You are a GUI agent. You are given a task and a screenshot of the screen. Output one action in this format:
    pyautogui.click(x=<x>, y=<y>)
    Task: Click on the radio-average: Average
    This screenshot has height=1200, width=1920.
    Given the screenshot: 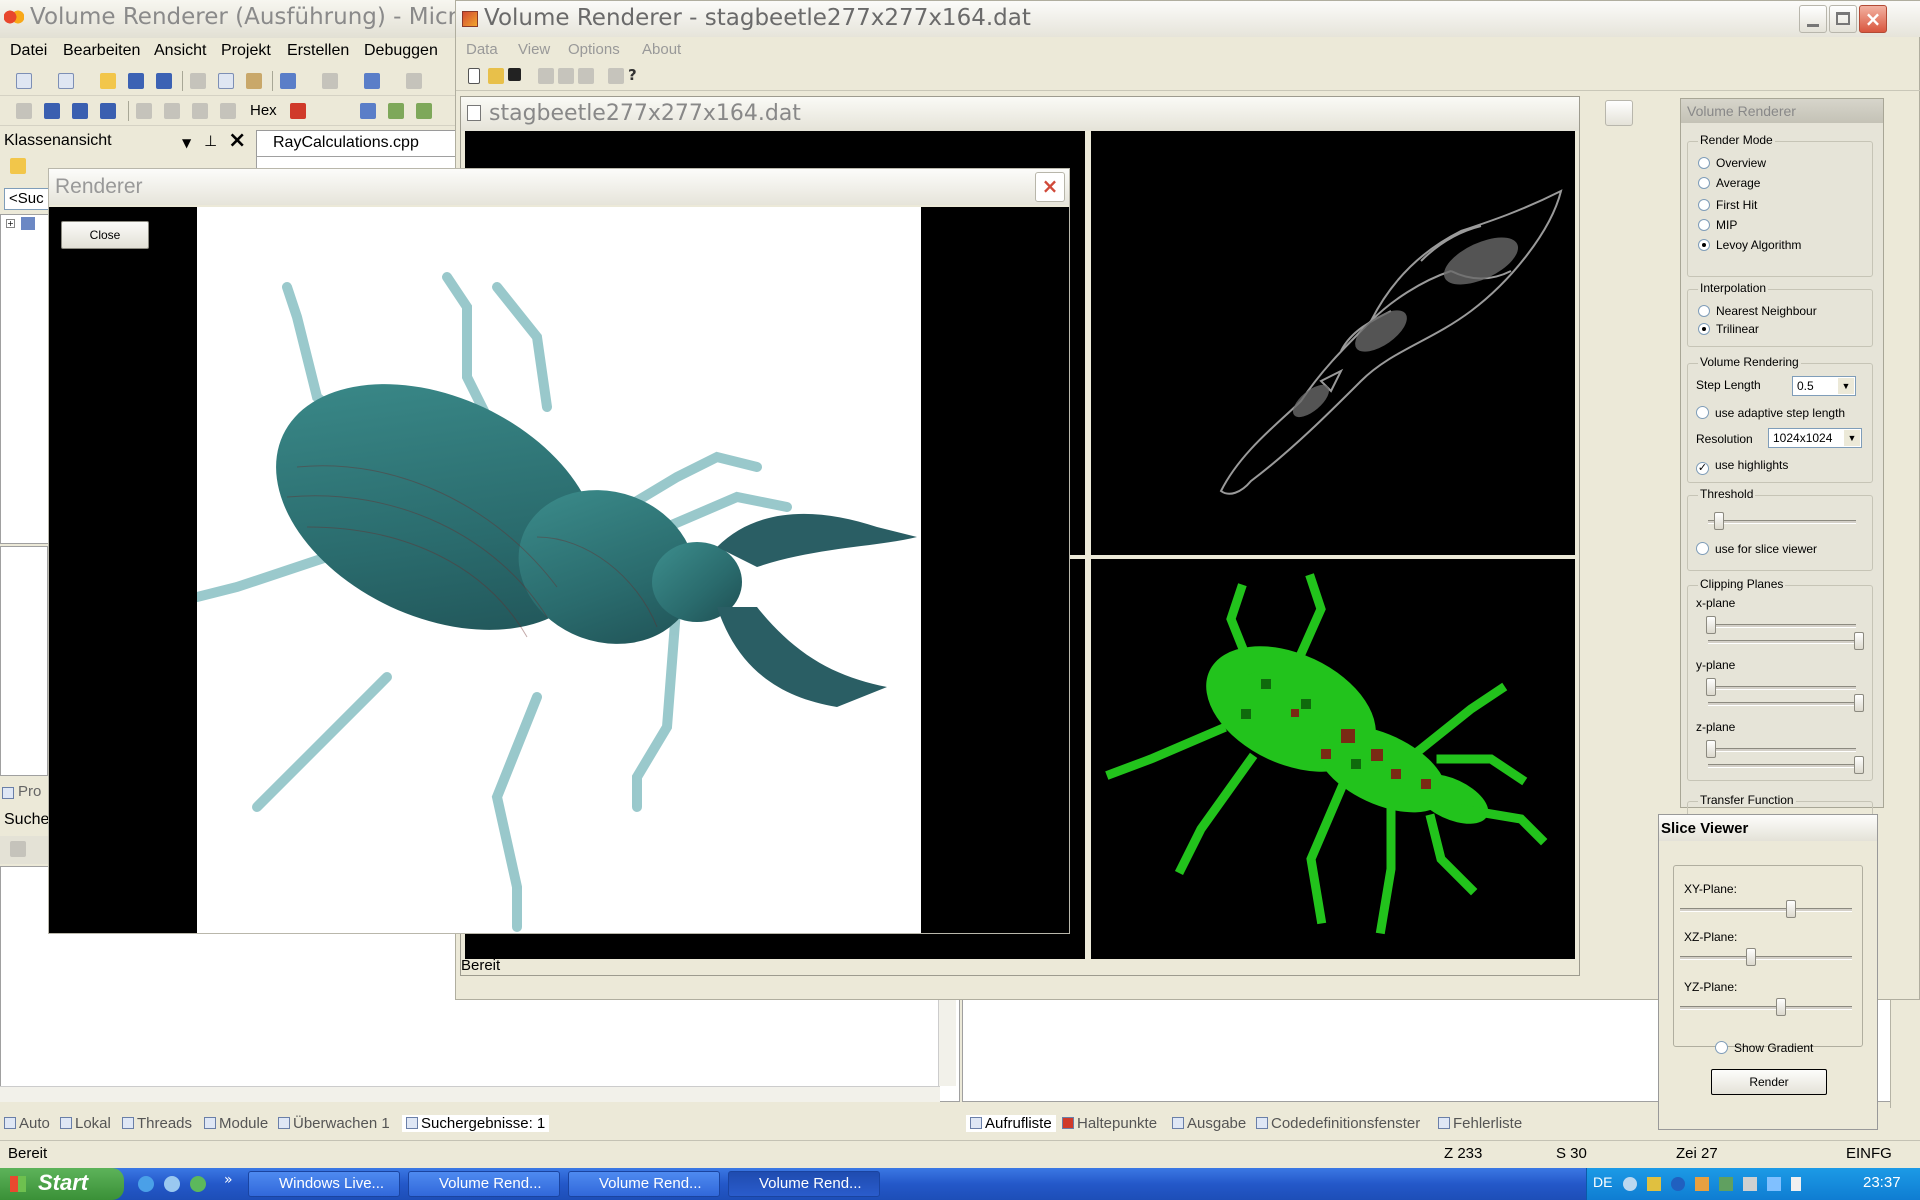 What is the action you would take?
    pyautogui.click(x=1729, y=183)
    